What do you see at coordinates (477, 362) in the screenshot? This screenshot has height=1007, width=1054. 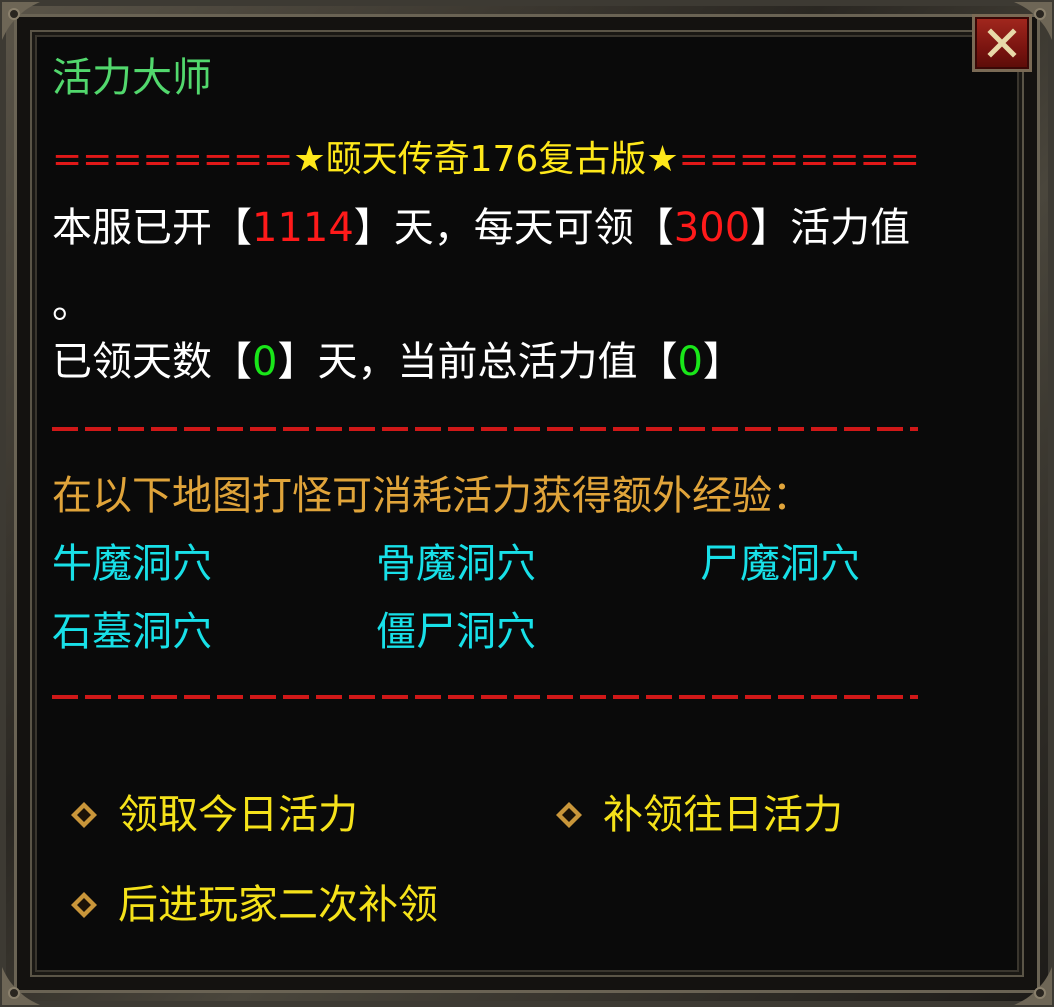 I see `claimed-mid: 】天，当前总活力值【` at bounding box center [477, 362].